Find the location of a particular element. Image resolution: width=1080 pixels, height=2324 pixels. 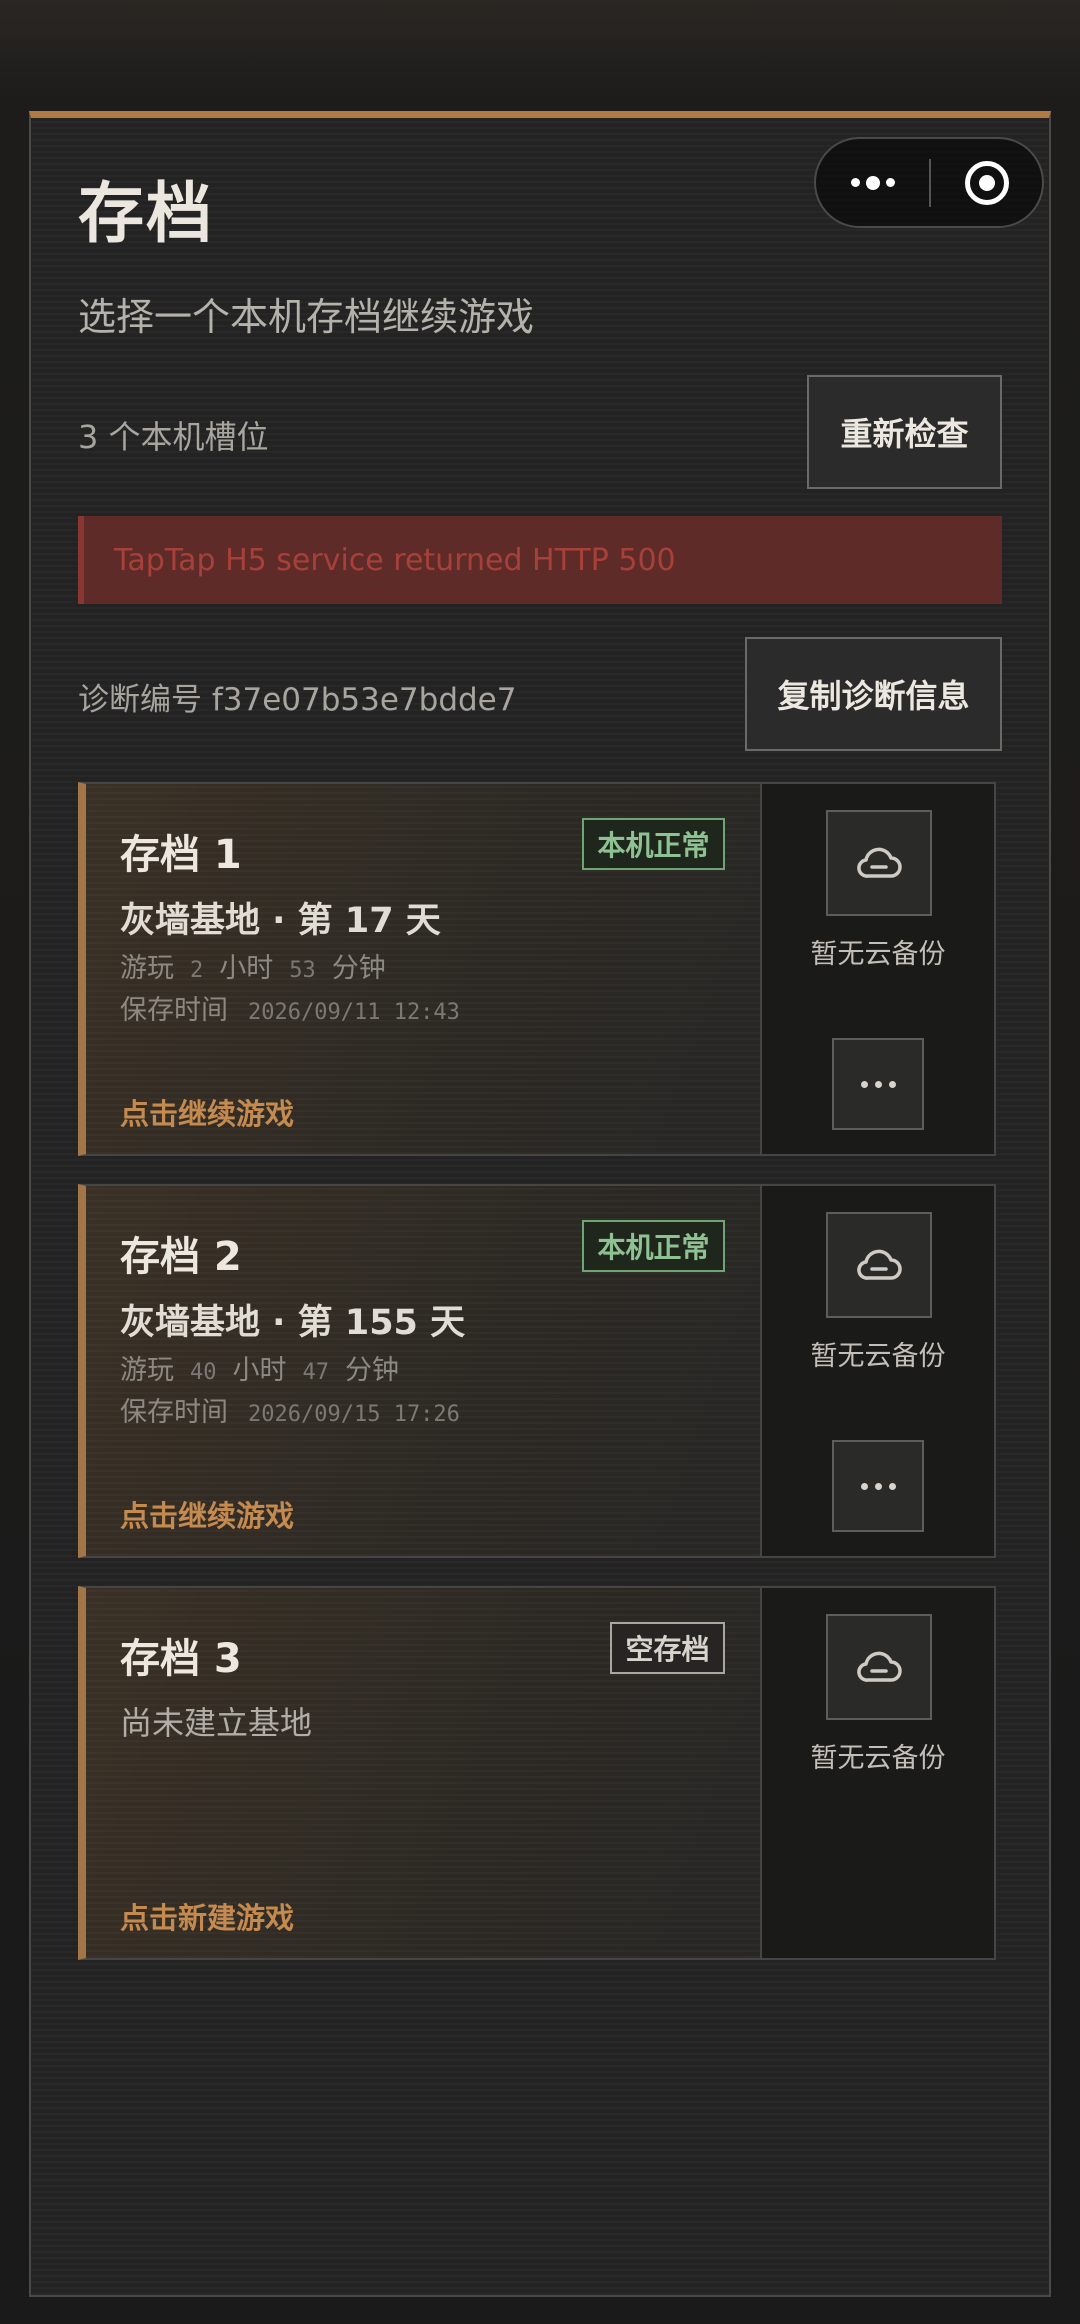

target-circle-icon is located at coordinates (987, 183).